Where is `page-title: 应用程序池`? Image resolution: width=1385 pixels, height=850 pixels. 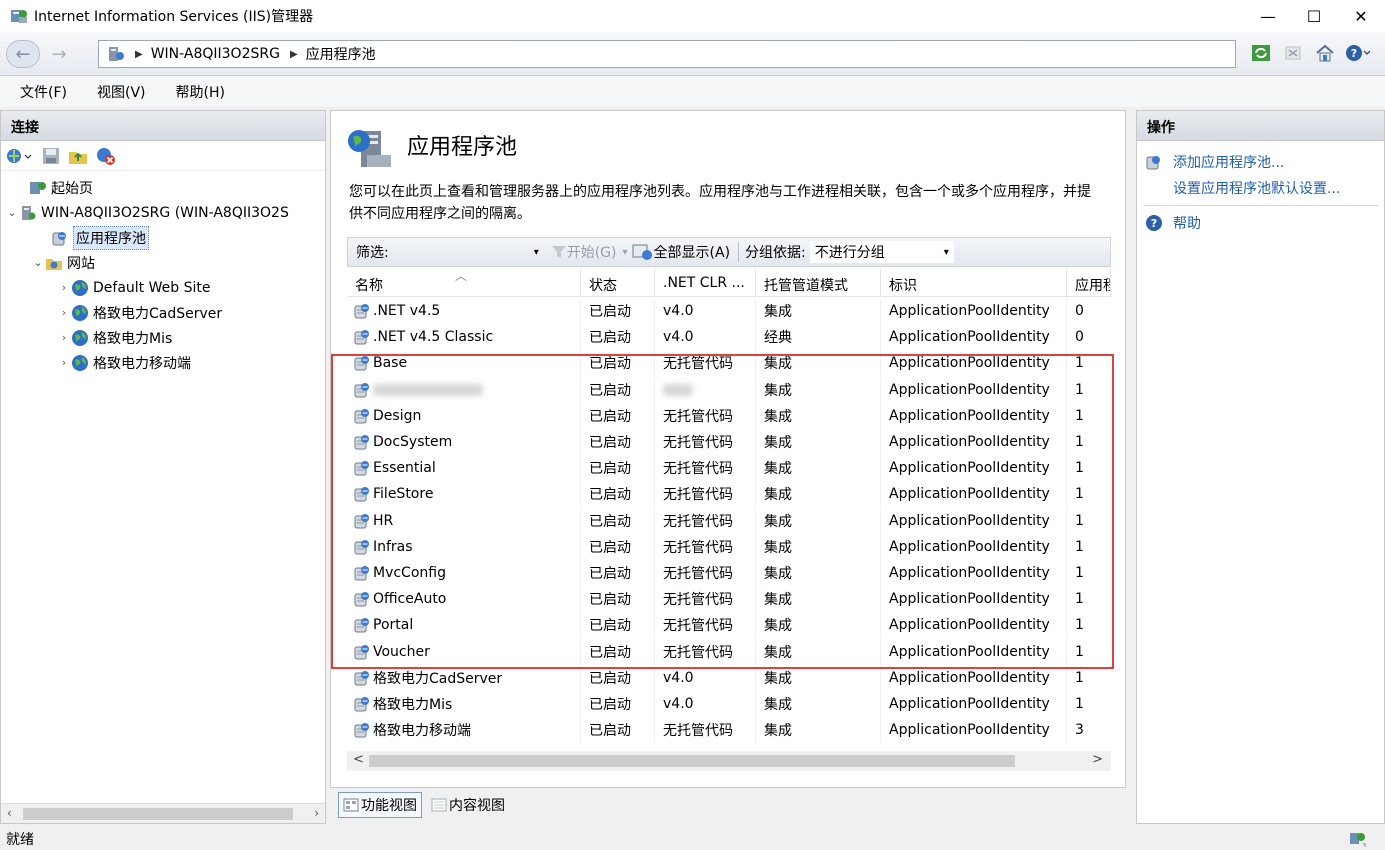 page-title: 应用程序池 is located at coordinates (462, 147).